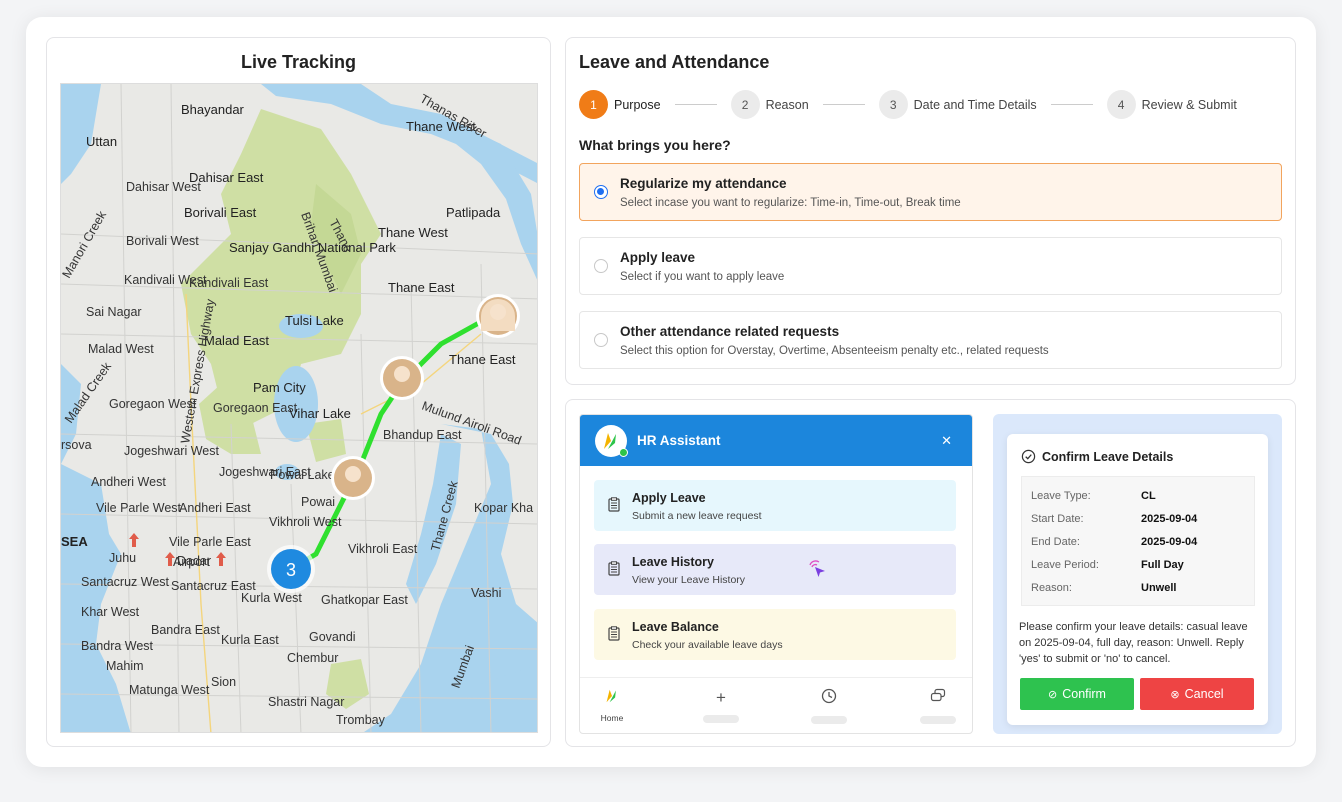 The width and height of the screenshot is (1342, 802). What do you see at coordinates (101, 141) in the screenshot?
I see `svg-text: Uttan` at bounding box center [101, 141].